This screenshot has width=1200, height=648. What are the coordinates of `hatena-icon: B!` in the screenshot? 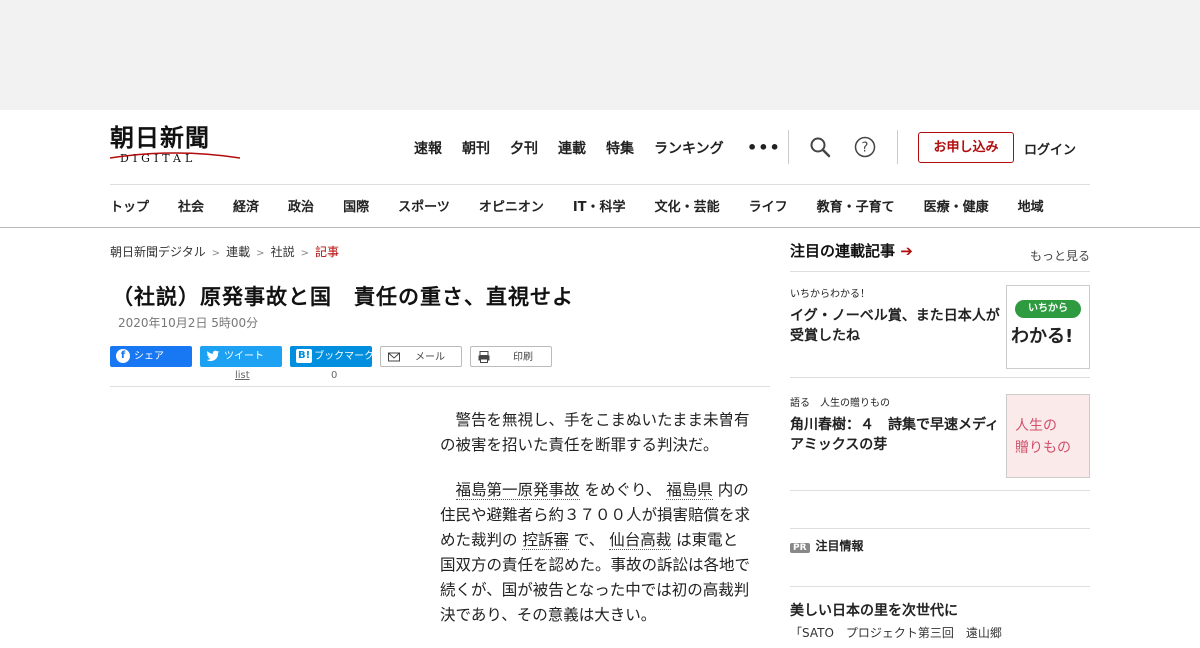 It's located at (304, 356).